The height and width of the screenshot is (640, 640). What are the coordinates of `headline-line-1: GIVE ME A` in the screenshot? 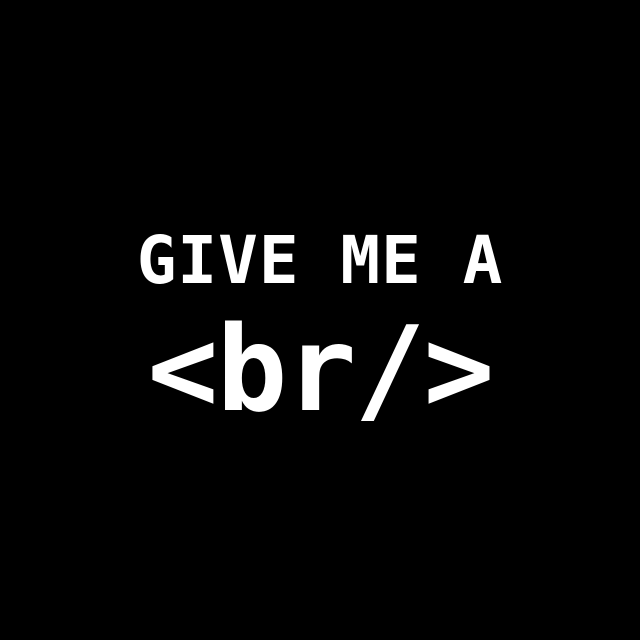 It's located at (320, 260).